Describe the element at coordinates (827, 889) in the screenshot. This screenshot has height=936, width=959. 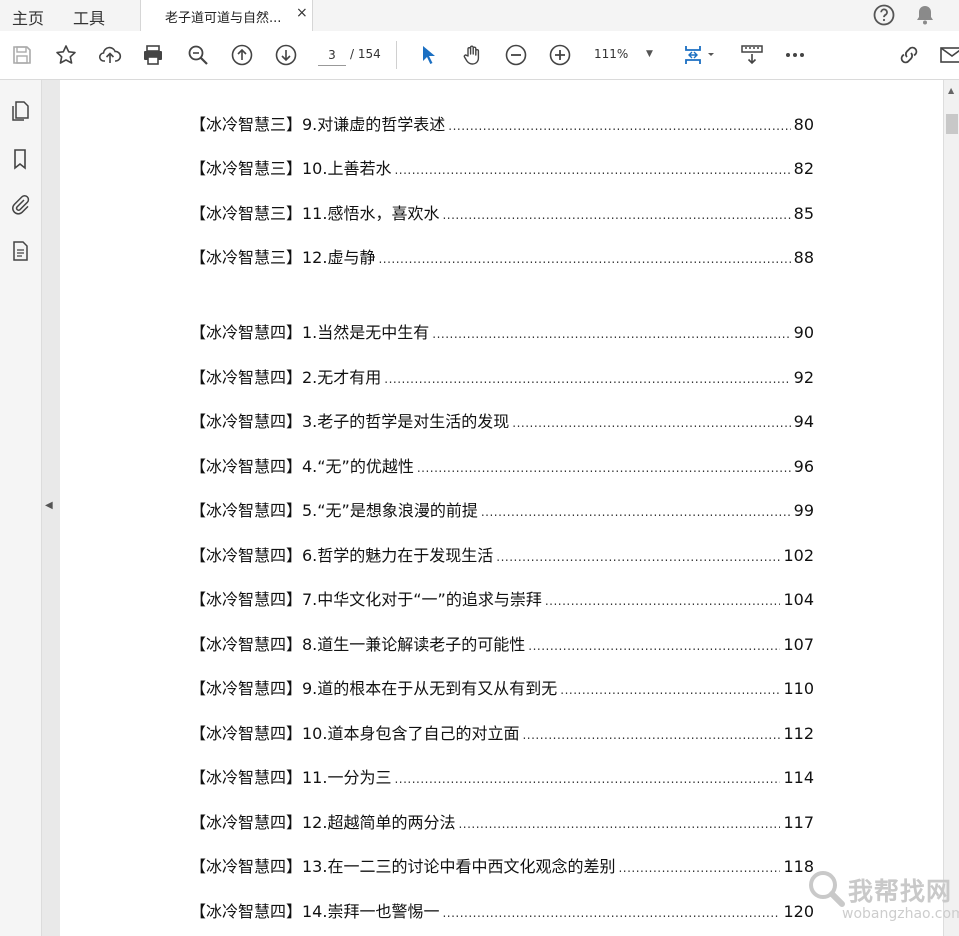
I see `magnifier-logo-icon` at that location.